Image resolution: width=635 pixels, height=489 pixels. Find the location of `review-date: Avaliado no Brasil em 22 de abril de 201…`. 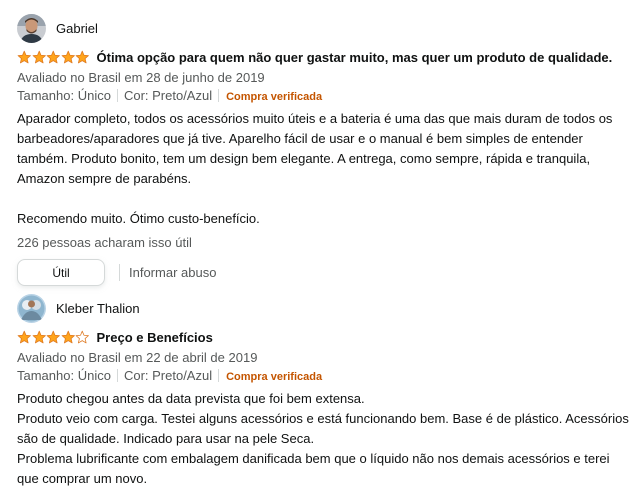

review-date: Avaliado no Brasil em 22 de abril de 201… is located at coordinates (137, 357).